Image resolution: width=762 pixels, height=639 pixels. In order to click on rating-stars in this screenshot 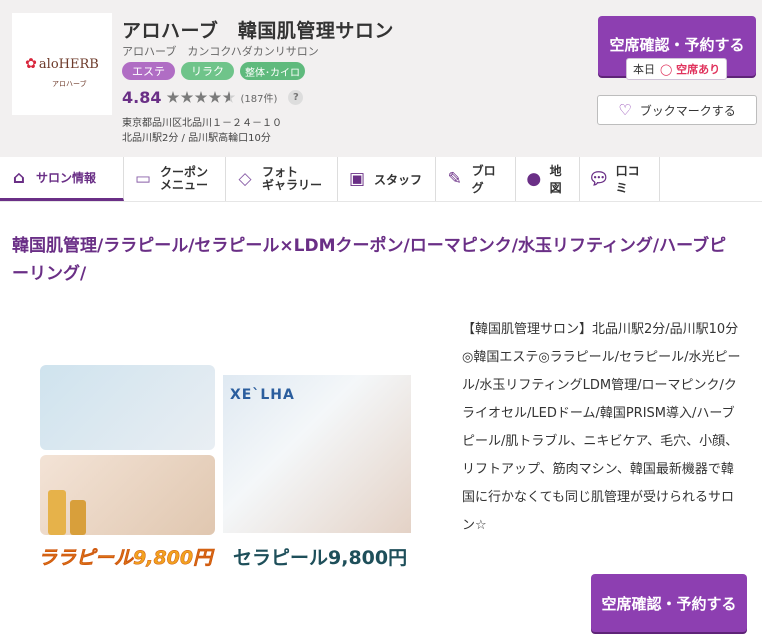, I will do `click(201, 97)`.